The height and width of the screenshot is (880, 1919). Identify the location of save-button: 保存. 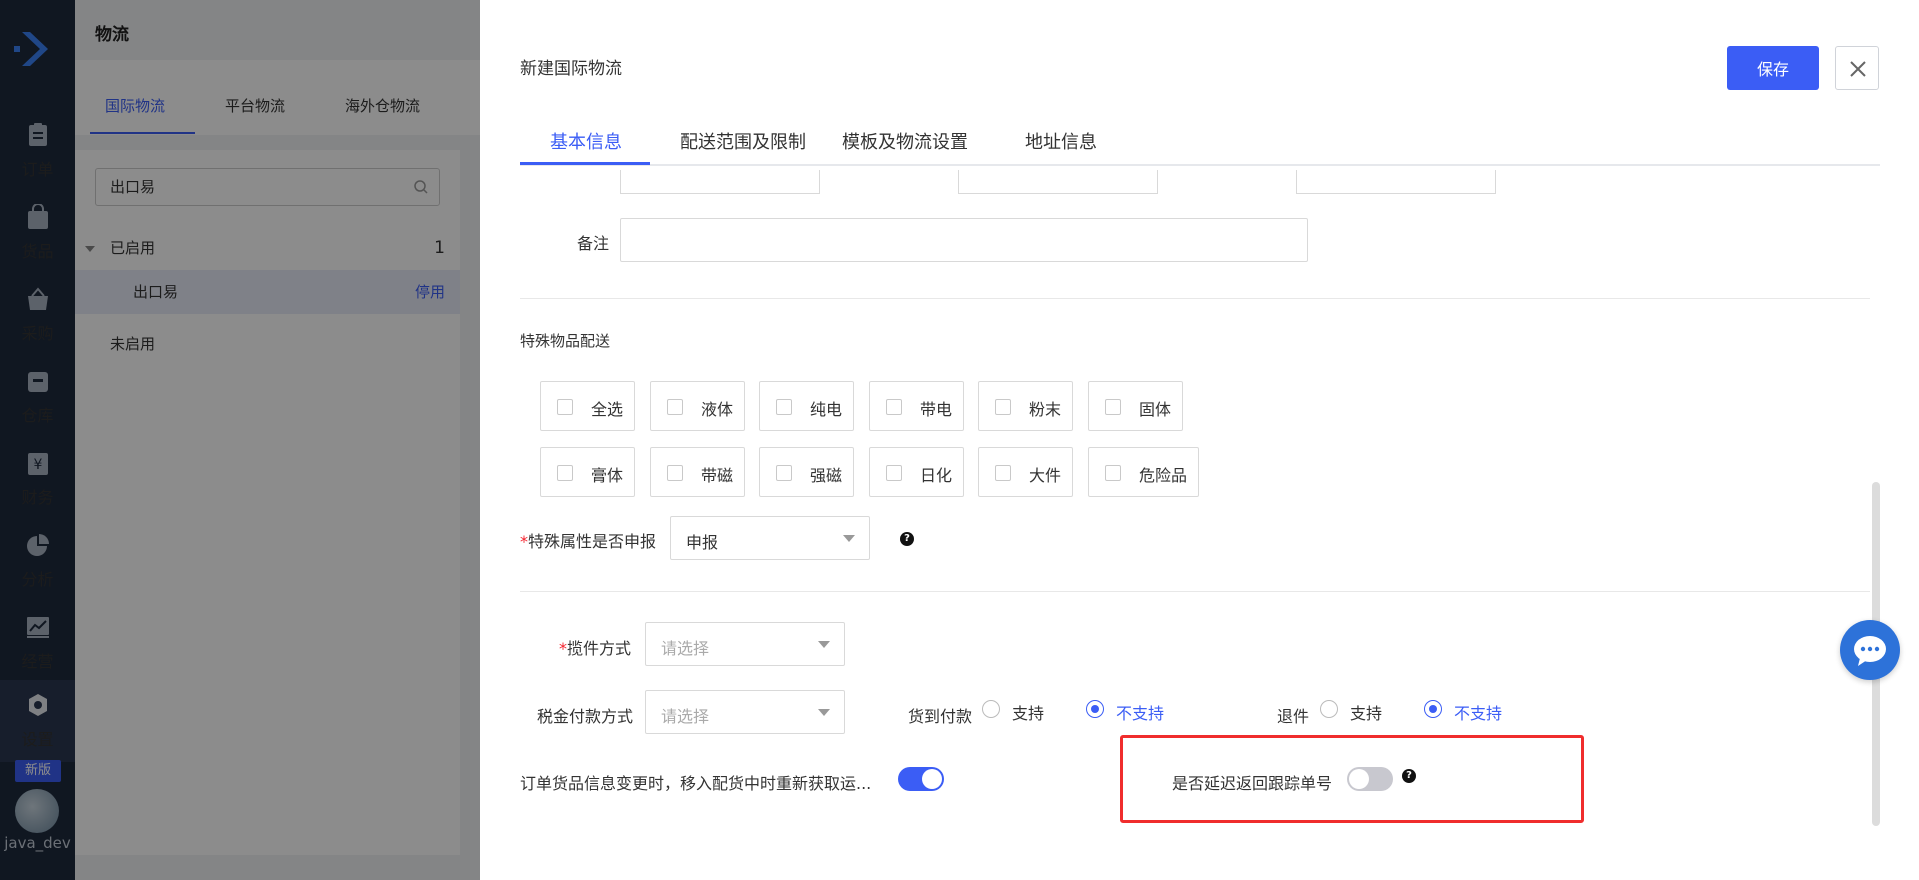
(1773, 68).